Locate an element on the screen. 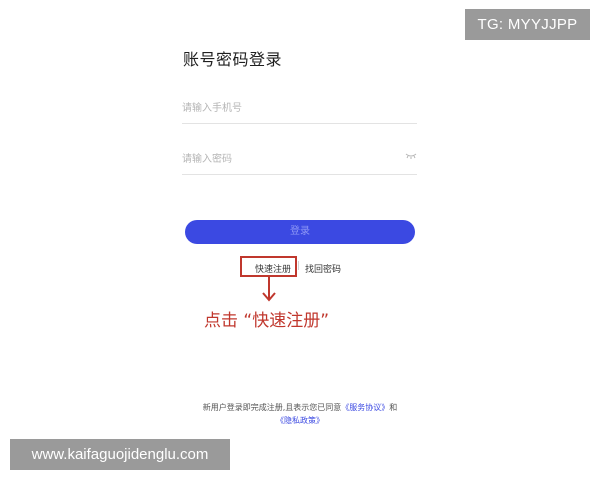 The image size is (600, 480). url-watermark: www.kaifaguojidenglu.com is located at coordinates (120, 454).